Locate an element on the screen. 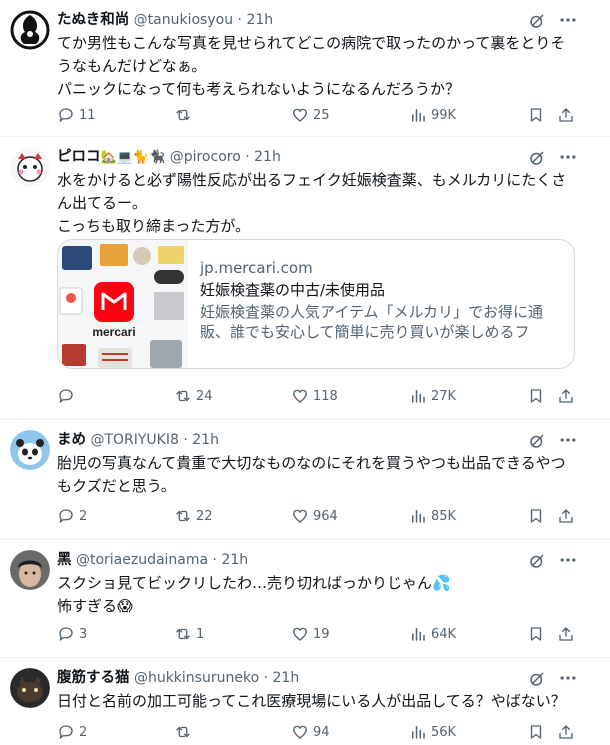  views-button: 27K is located at coordinates (432, 396).